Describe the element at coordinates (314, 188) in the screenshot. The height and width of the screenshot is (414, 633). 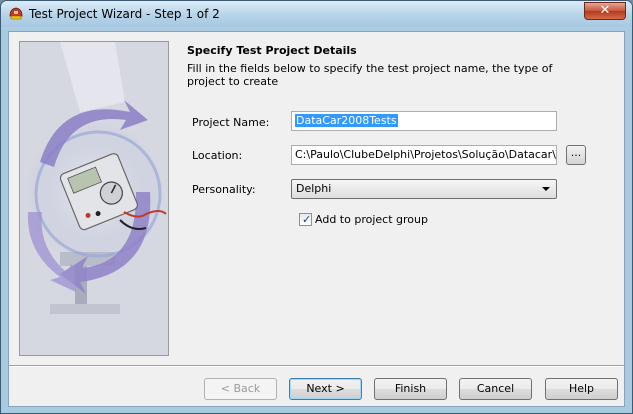
I see `personality-value: Delphi` at that location.